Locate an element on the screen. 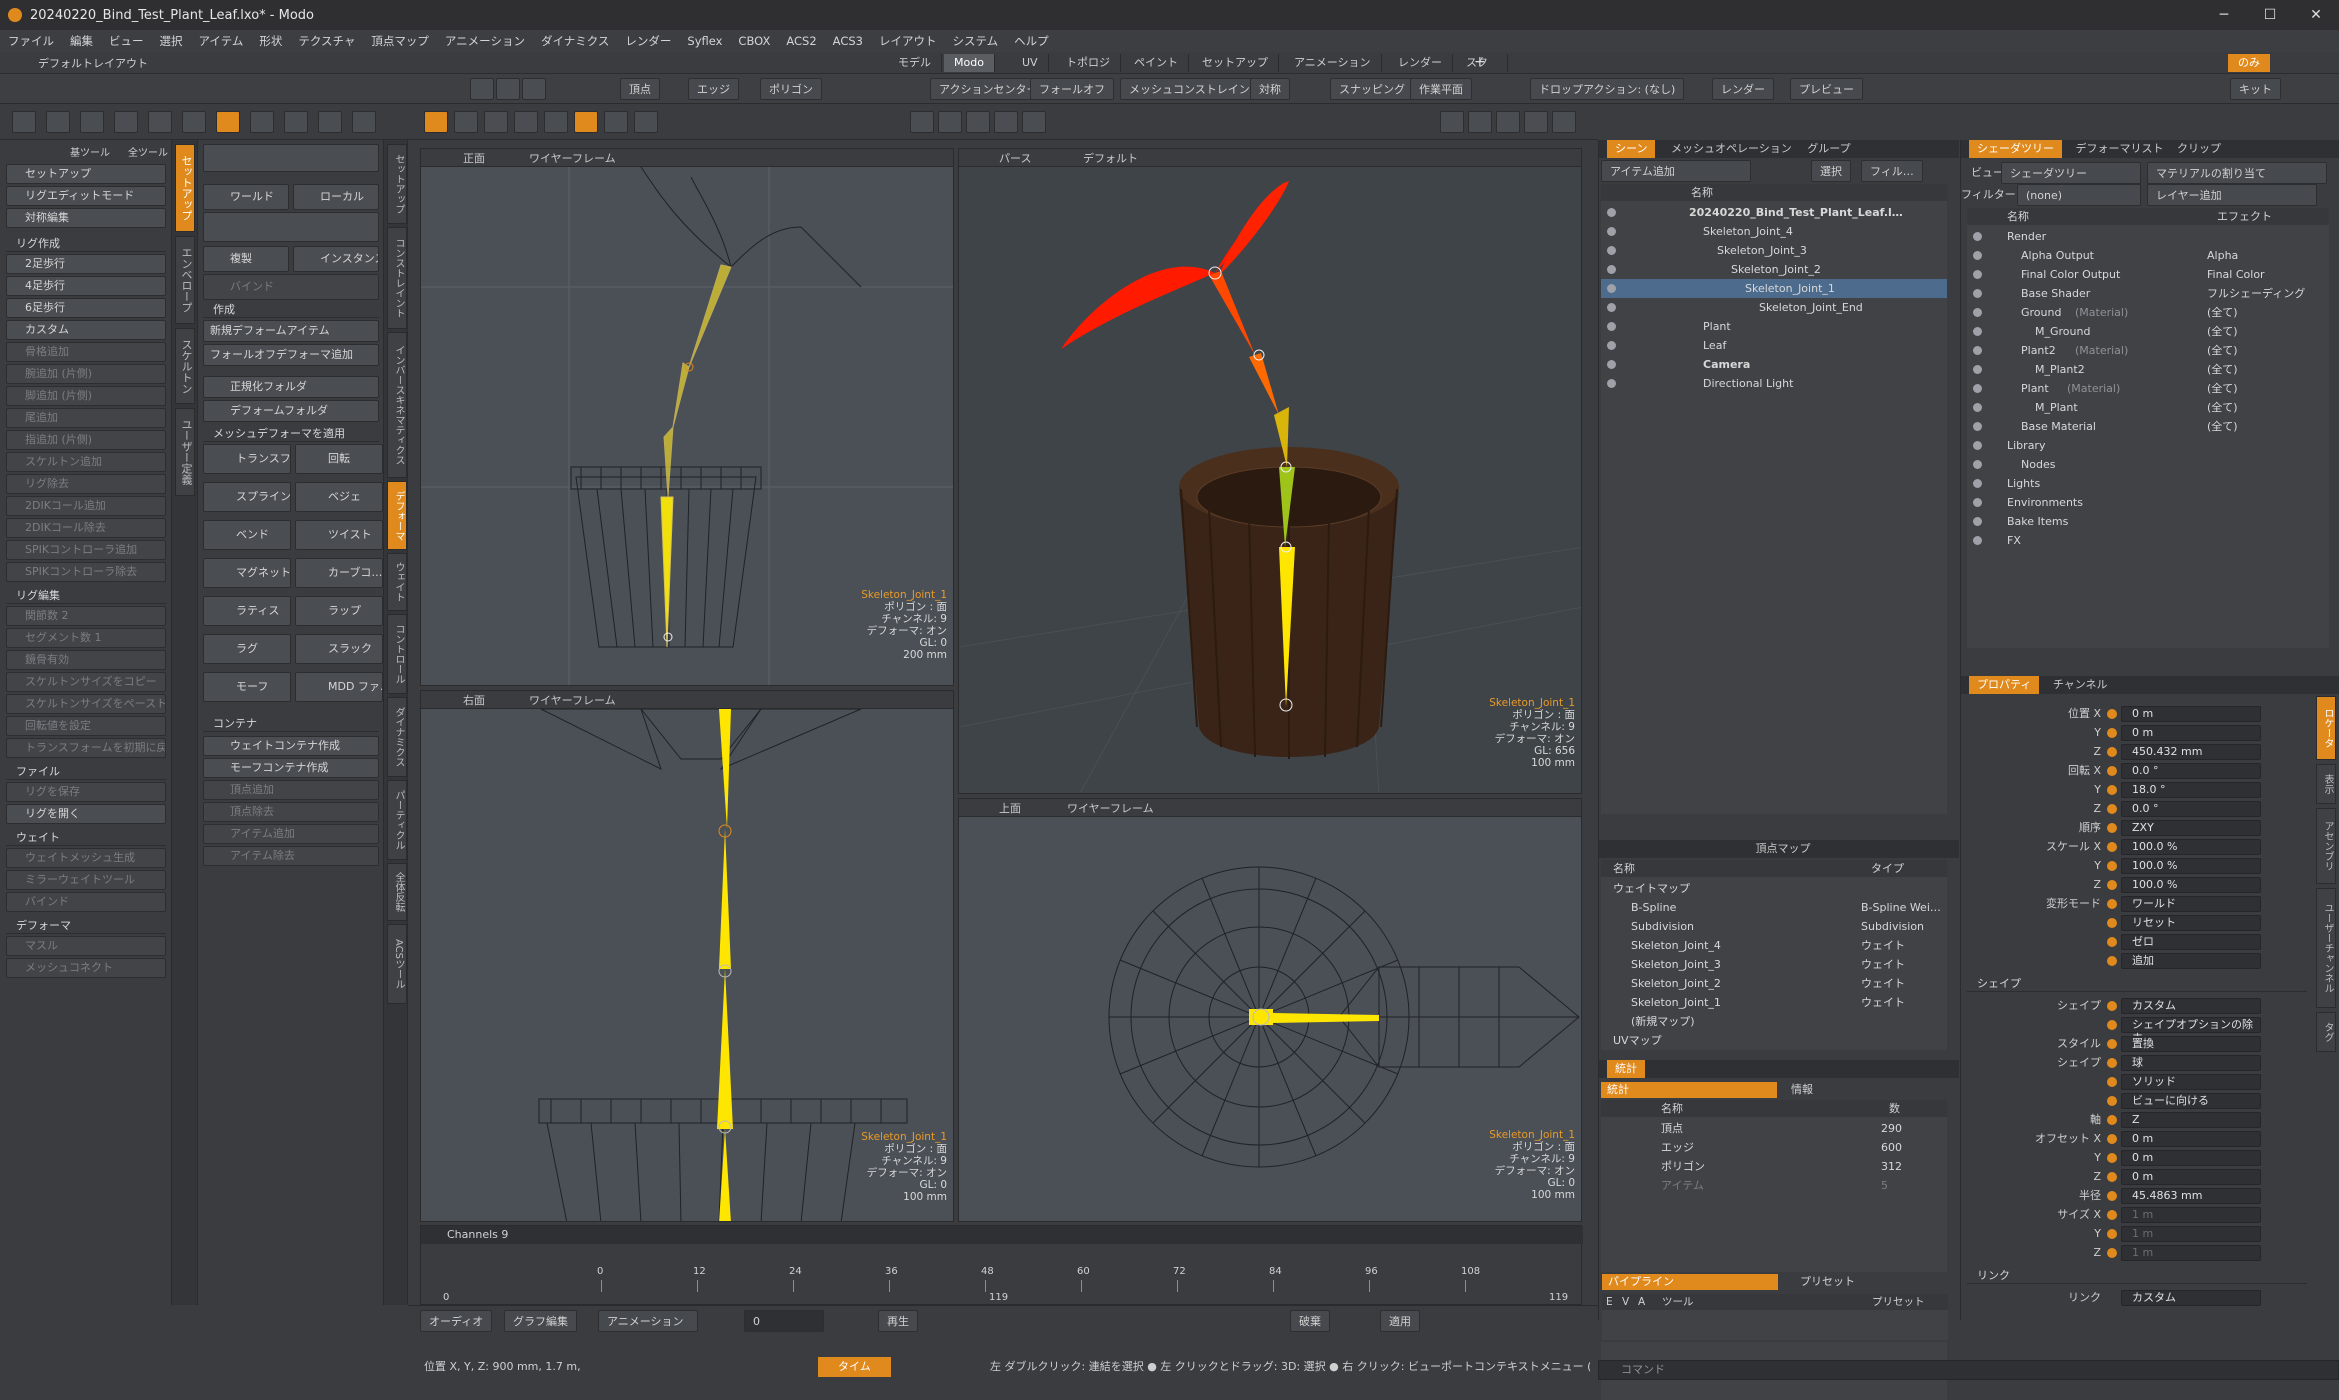 The width and height of the screenshot is (2339, 1400). snap-icon is located at coordinates (508, 89).